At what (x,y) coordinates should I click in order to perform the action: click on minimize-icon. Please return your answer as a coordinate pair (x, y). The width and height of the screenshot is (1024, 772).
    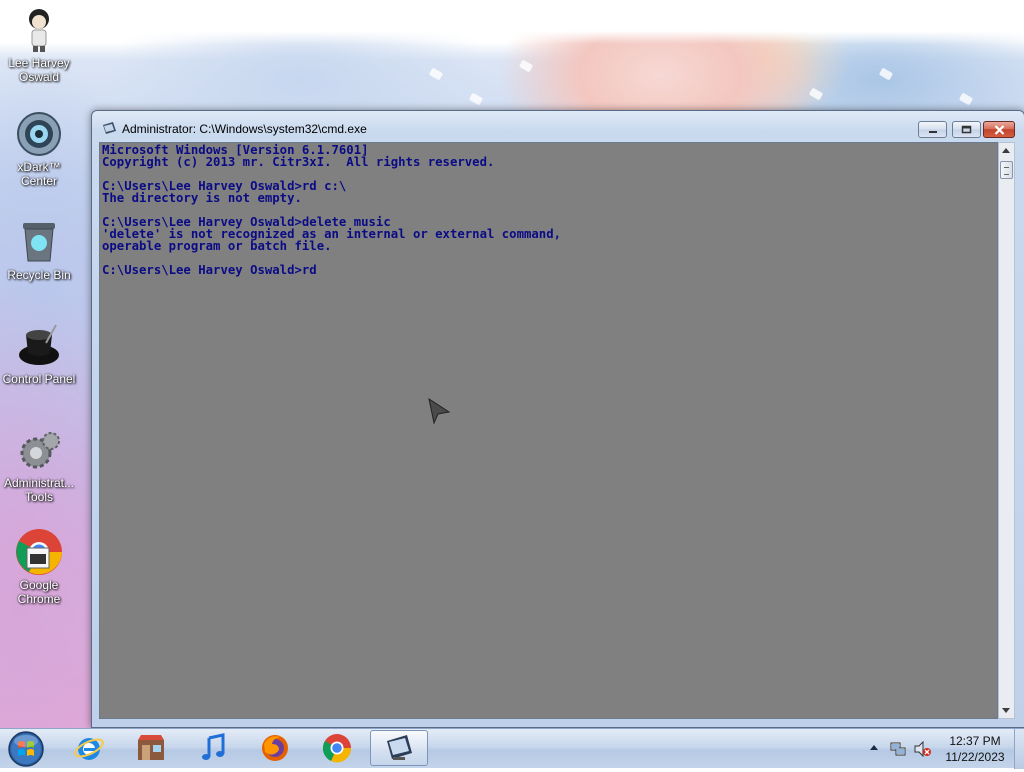
    Looking at the image, I should click on (932, 131).